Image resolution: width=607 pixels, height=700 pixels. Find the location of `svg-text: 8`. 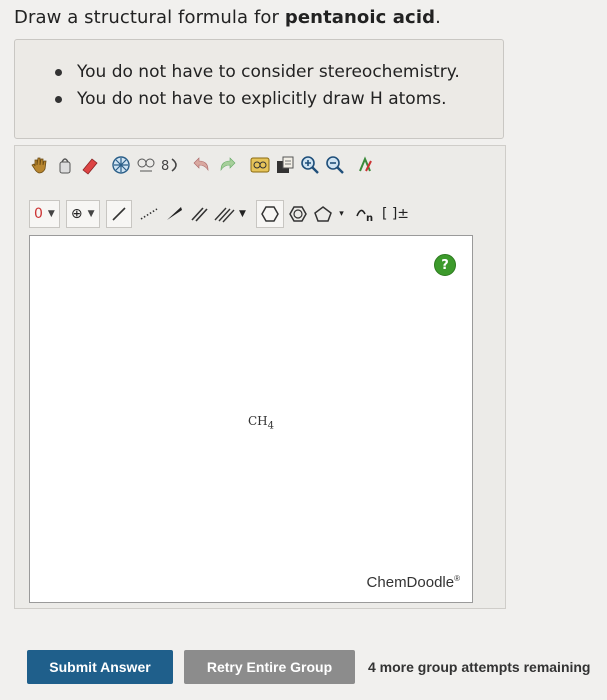

svg-text: 8 is located at coordinates (165, 166).